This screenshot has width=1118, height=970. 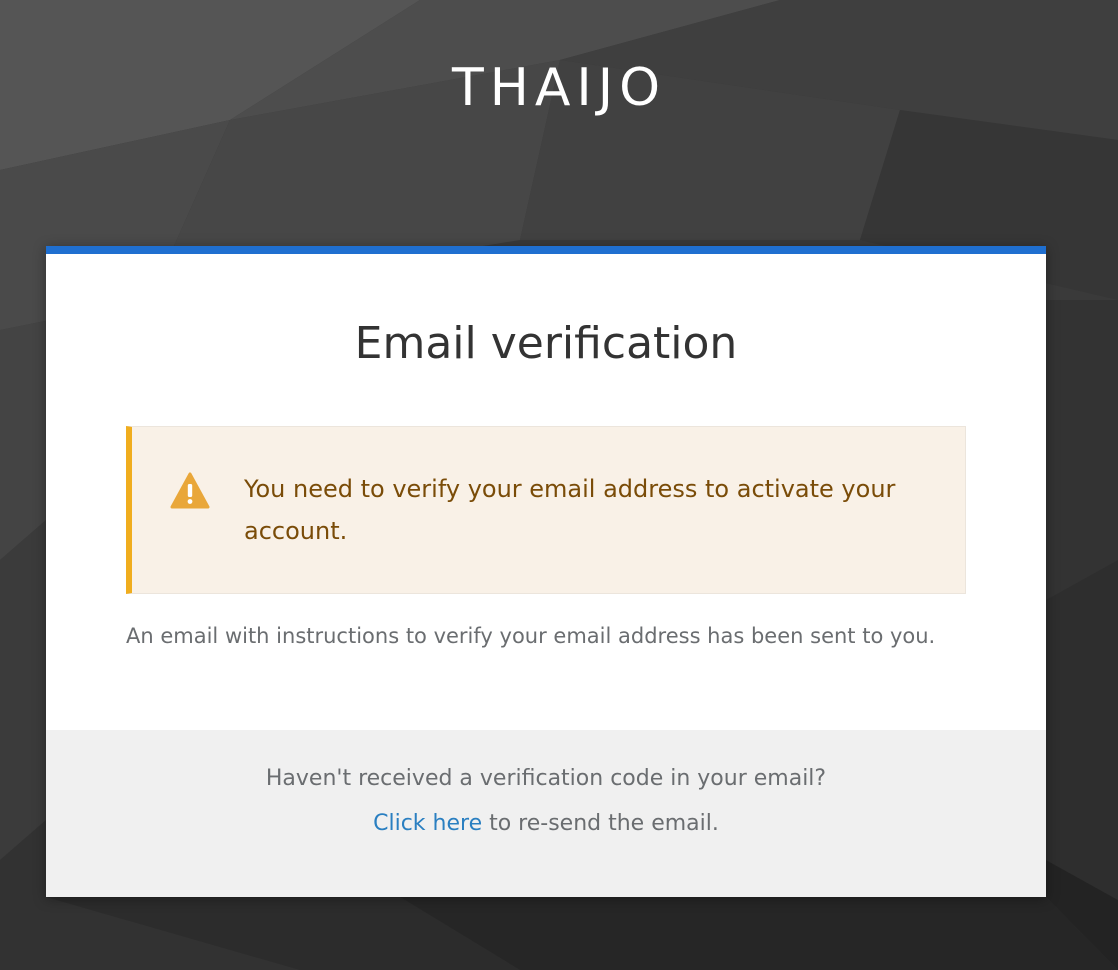 What do you see at coordinates (190, 490) in the screenshot?
I see `warning-triangle-icon` at bounding box center [190, 490].